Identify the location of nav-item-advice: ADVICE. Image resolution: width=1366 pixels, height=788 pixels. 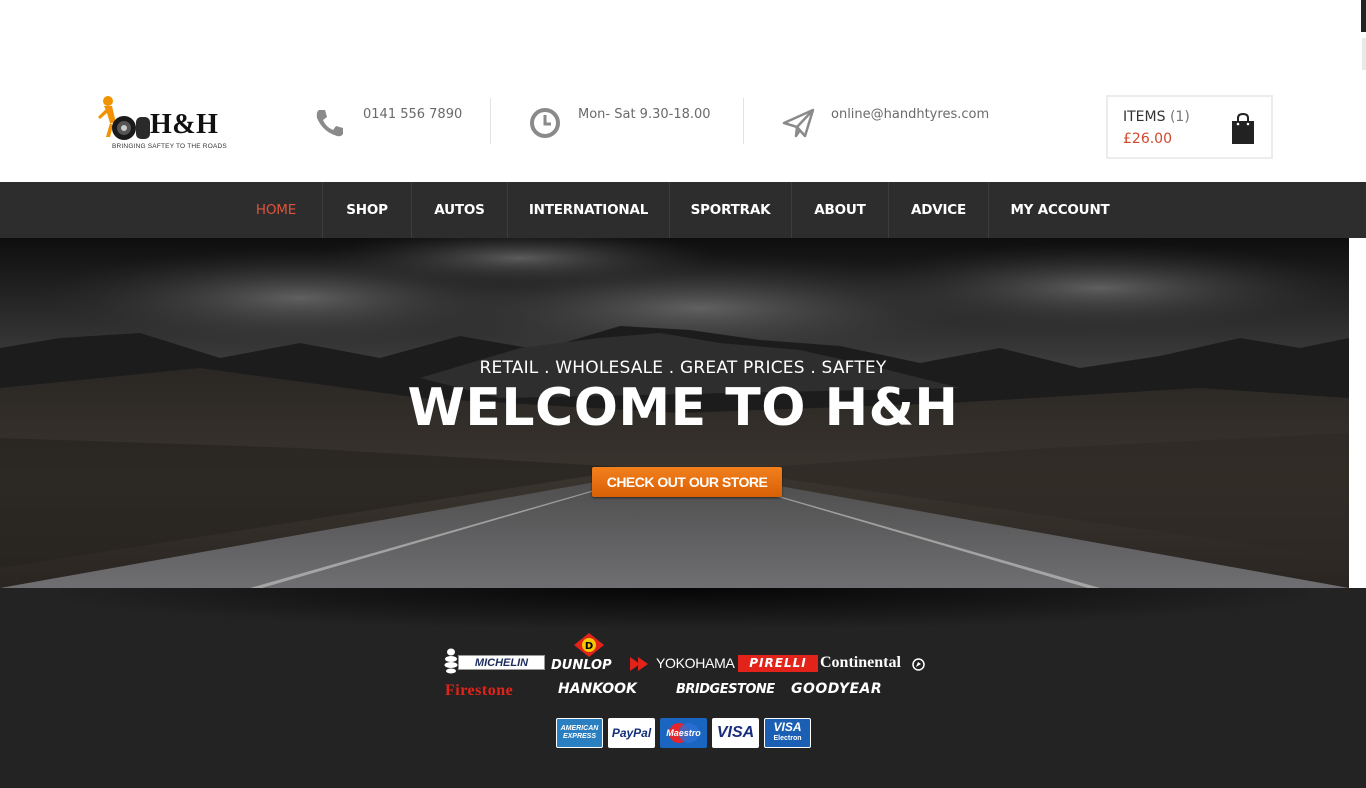
(938, 210).